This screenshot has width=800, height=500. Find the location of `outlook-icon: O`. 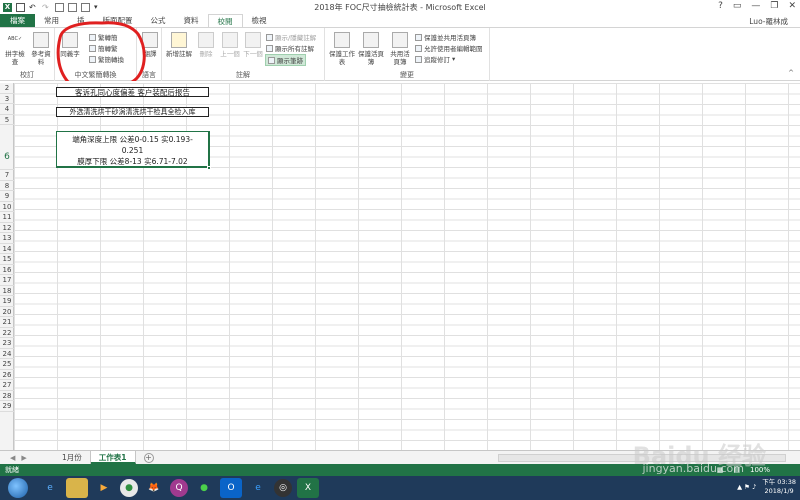

outlook-icon: O is located at coordinates (231, 488).